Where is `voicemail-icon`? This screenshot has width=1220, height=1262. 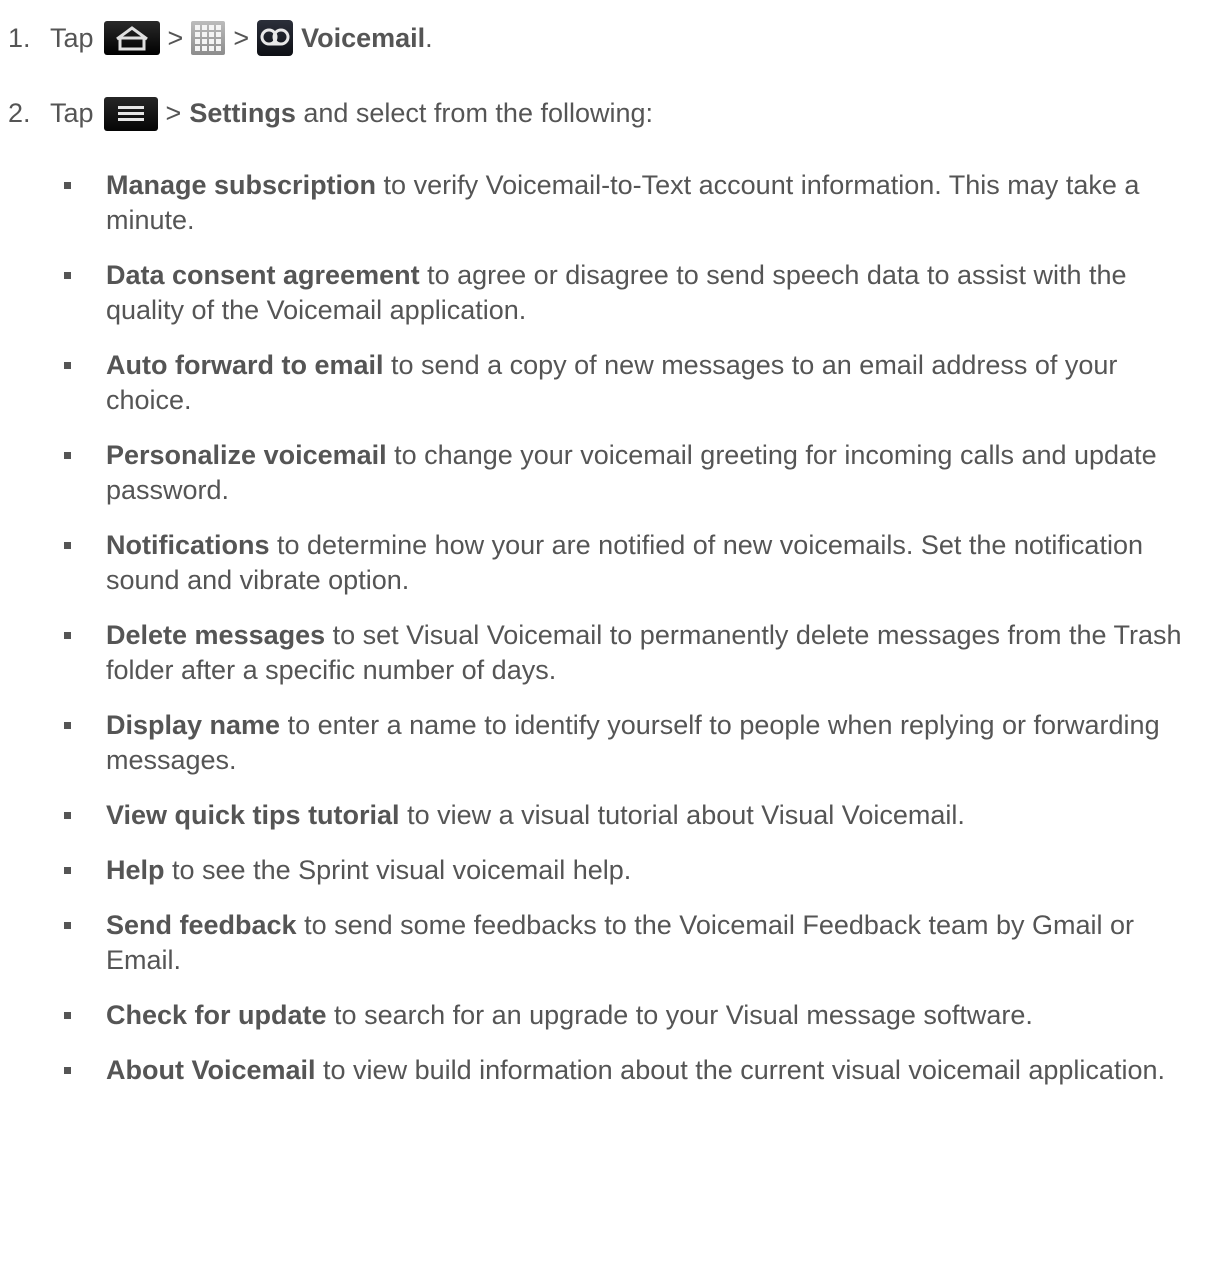
voicemail-icon is located at coordinates (275, 38).